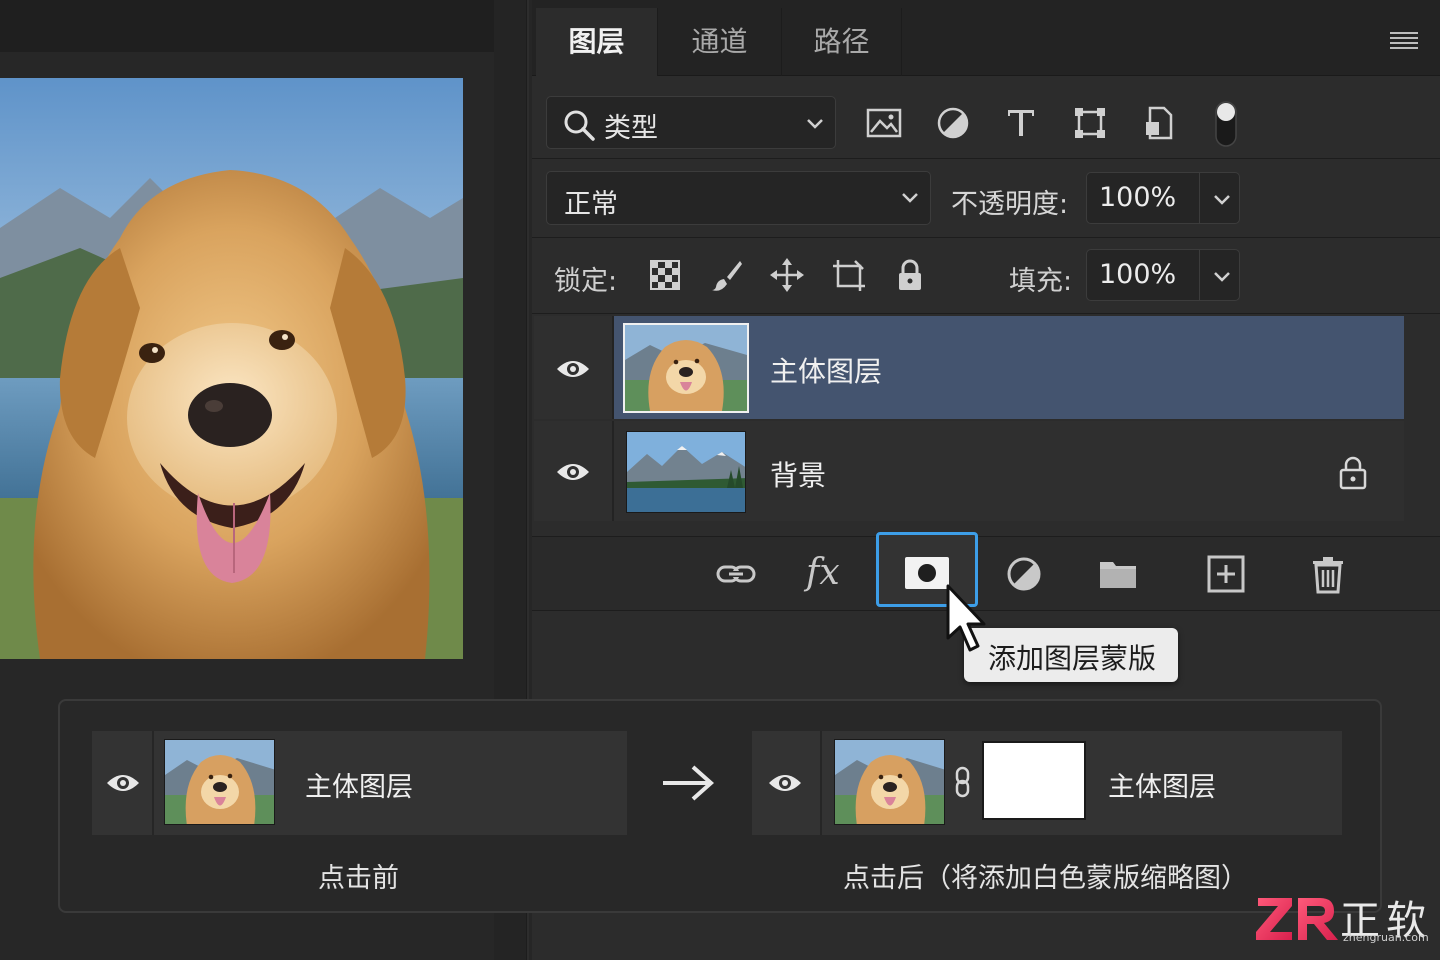 This screenshot has width=1440, height=960. What do you see at coordinates (889, 782) in the screenshot?
I see `after-thumbnail-dog` at bounding box center [889, 782].